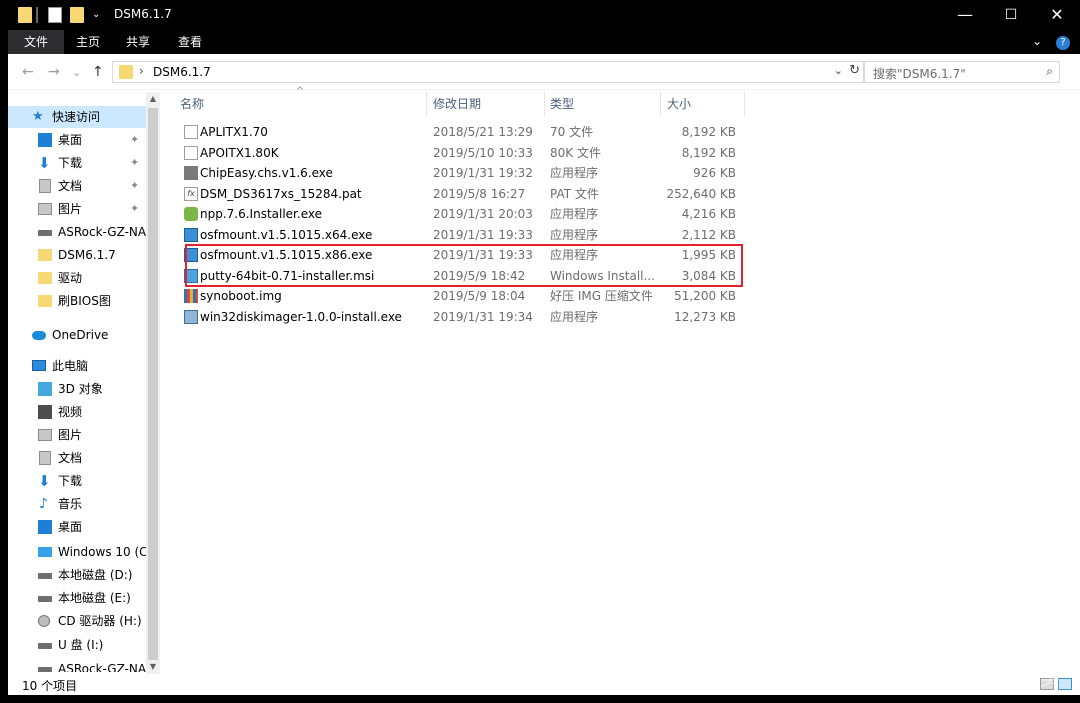  I want to click on sidebar-item-desktop-pc: 桌面, so click(77, 527).